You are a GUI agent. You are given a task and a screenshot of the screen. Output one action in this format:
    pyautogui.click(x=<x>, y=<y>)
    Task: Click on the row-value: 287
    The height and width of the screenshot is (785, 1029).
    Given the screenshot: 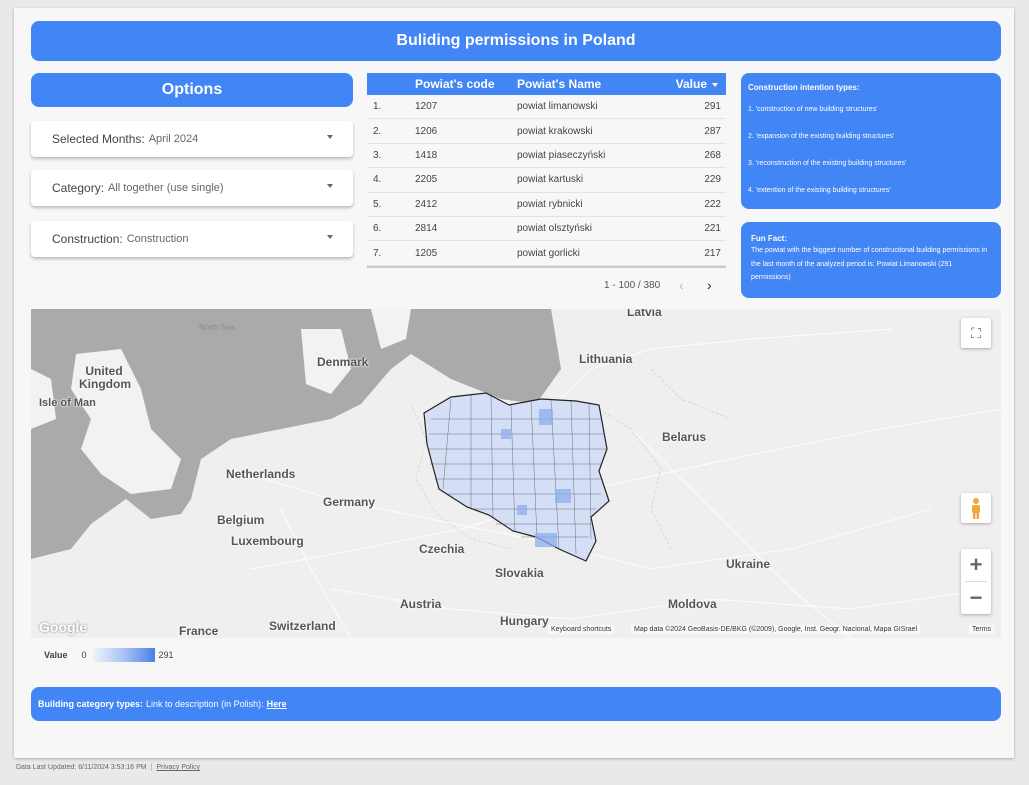 What is the action you would take?
    pyautogui.click(x=712, y=131)
    